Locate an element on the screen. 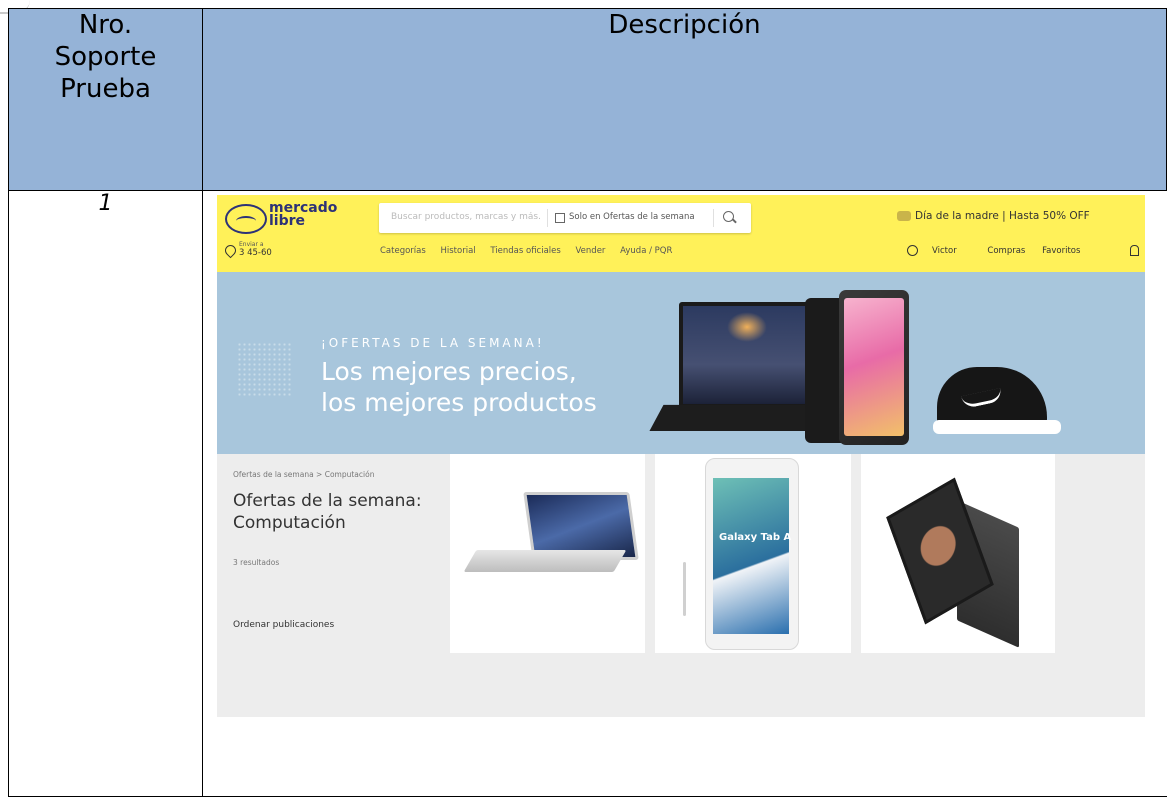  logo-text: mercado libre is located at coordinates (303, 214).